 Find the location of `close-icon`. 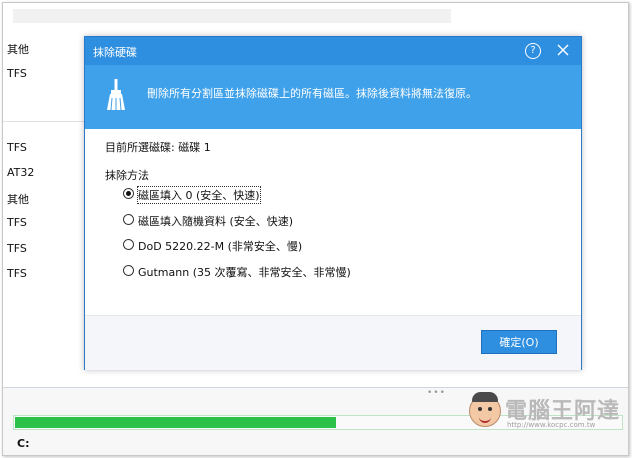

close-icon is located at coordinates (563, 50).